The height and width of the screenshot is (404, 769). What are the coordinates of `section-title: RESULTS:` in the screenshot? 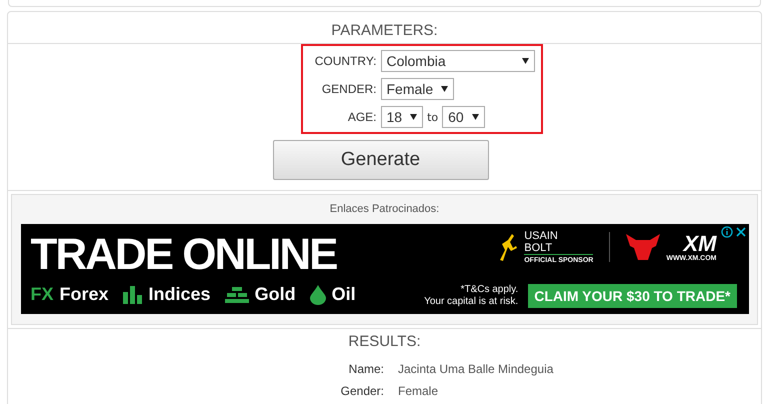 It's located at (384, 342).